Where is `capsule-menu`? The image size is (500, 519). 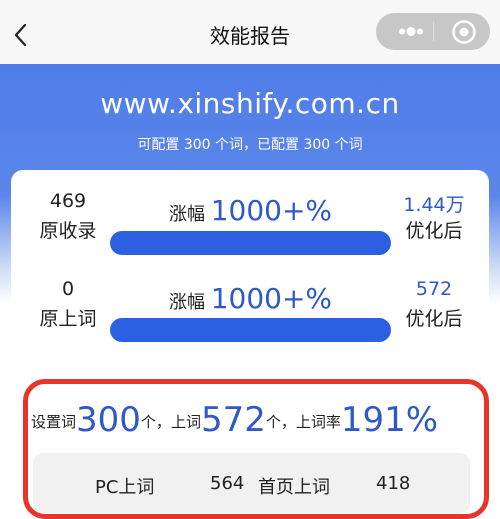
capsule-menu is located at coordinates (433, 31).